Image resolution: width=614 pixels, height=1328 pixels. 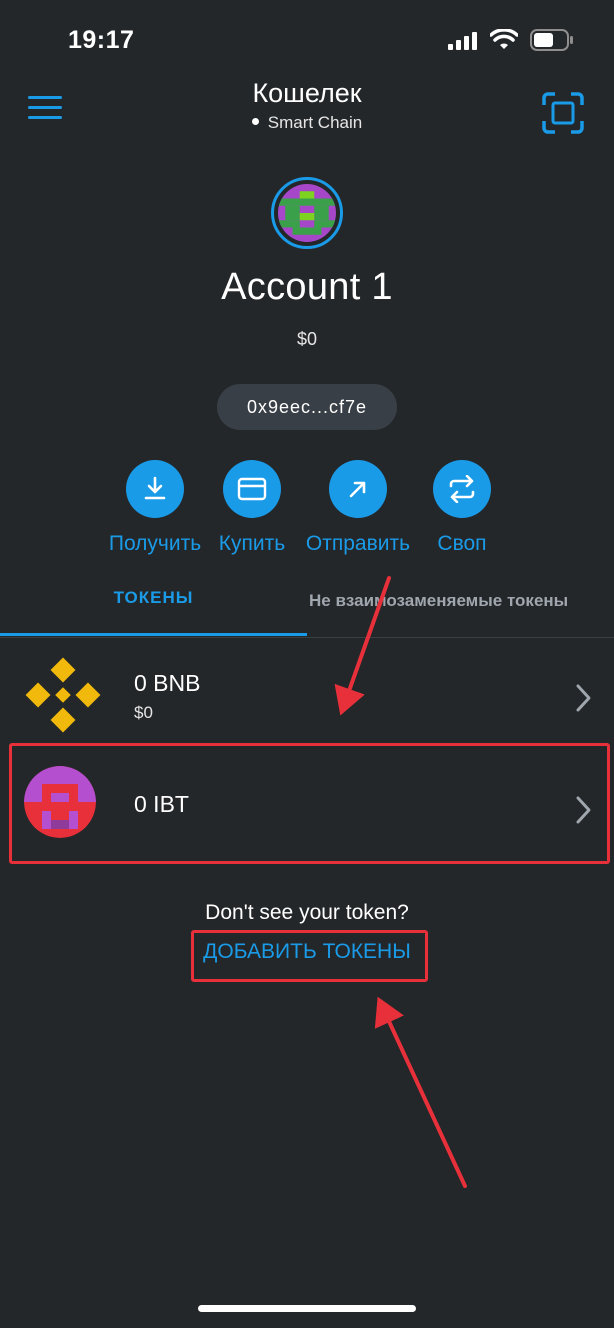 What do you see at coordinates (315, 122) in the screenshot?
I see `network-name: Smart Chain` at bounding box center [315, 122].